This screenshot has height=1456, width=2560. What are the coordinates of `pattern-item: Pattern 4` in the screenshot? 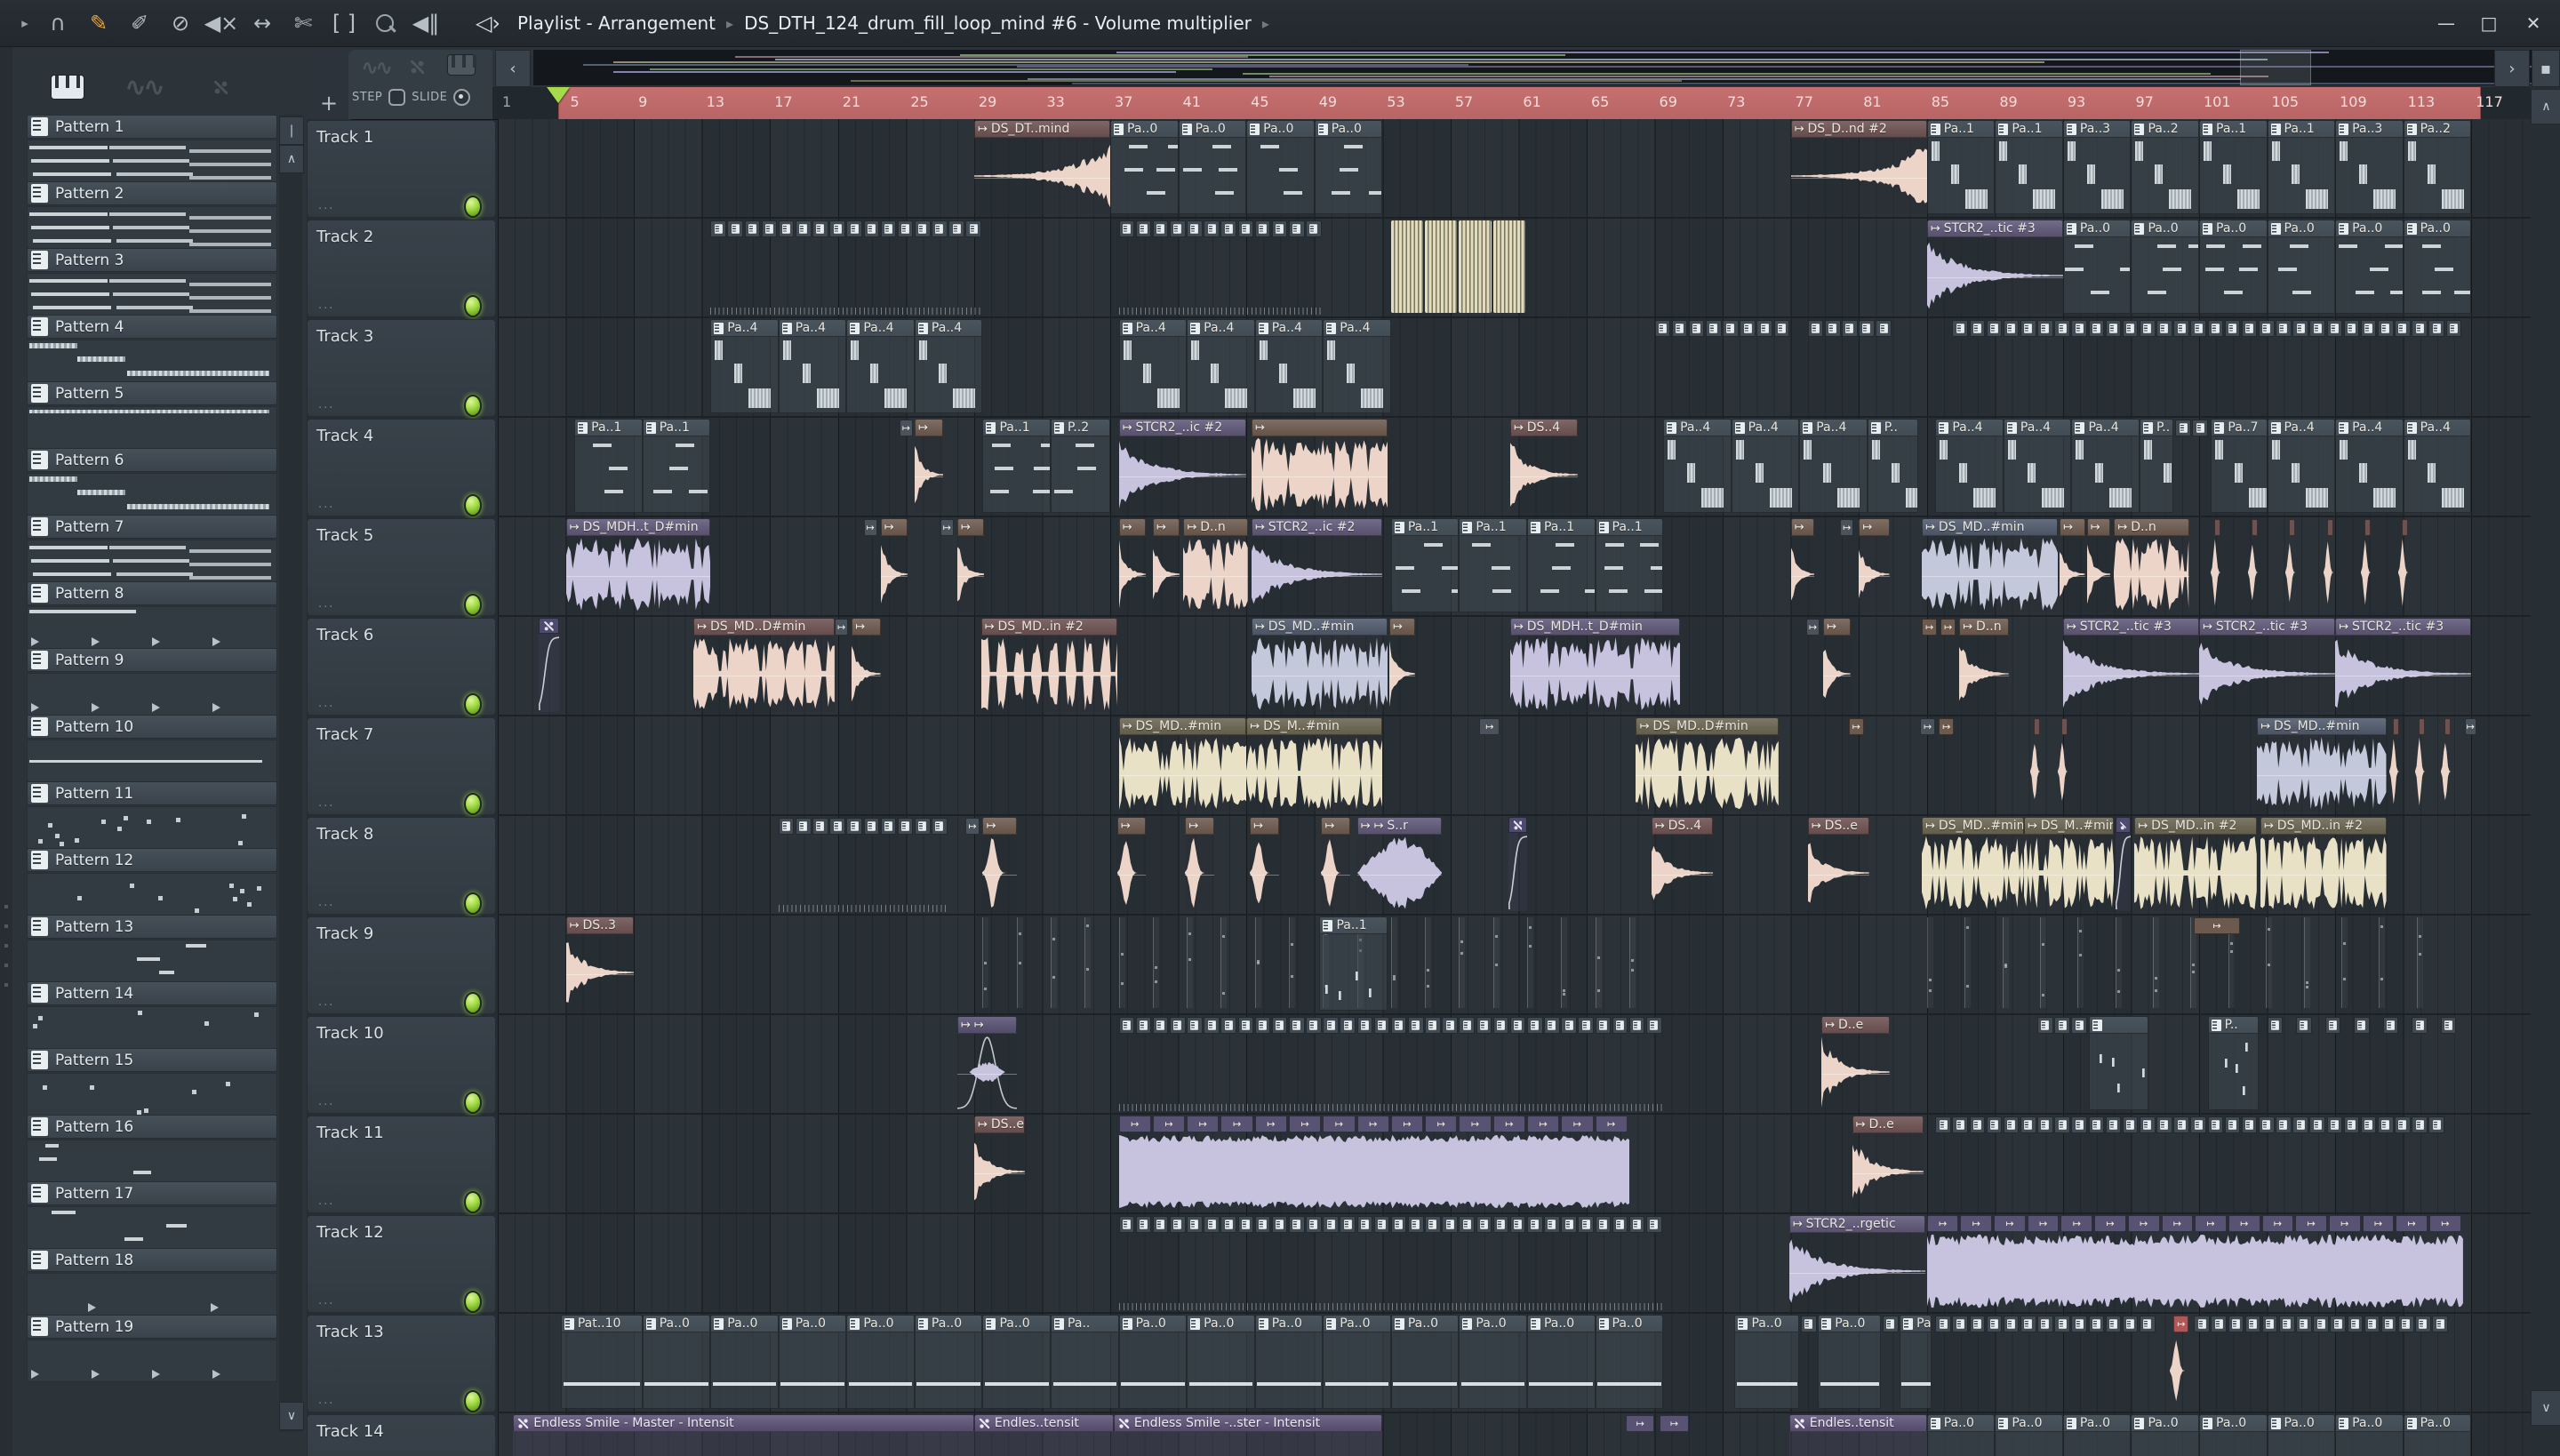 It's located at (152, 348).